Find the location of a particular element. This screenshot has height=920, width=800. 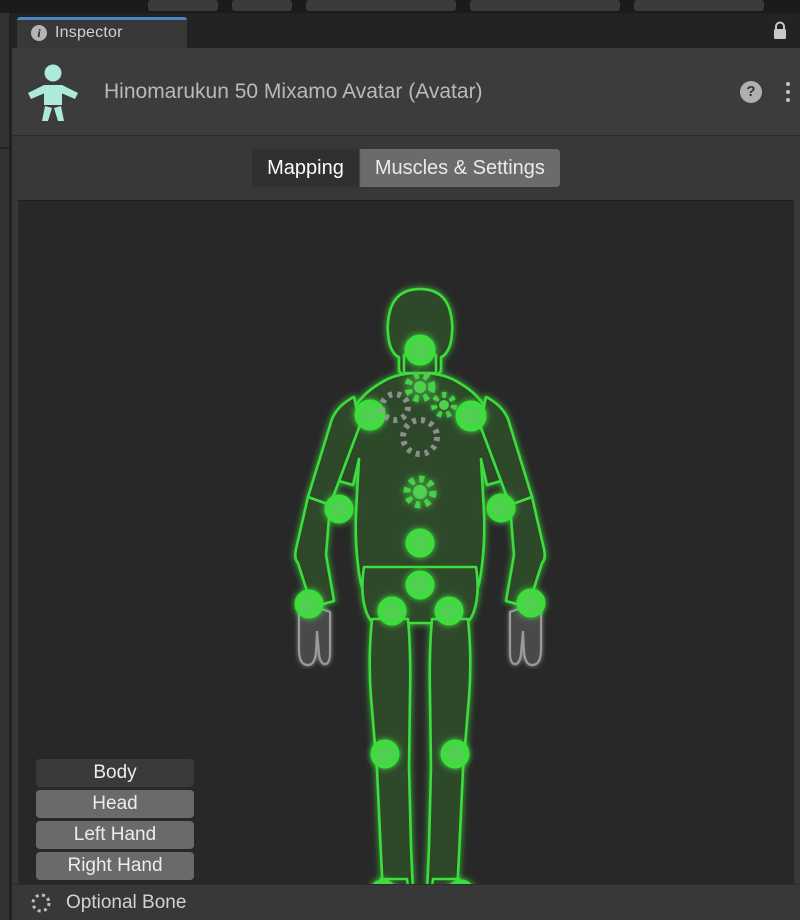

tab-muscles-settings: Muscles & Settings is located at coordinates (459, 168).